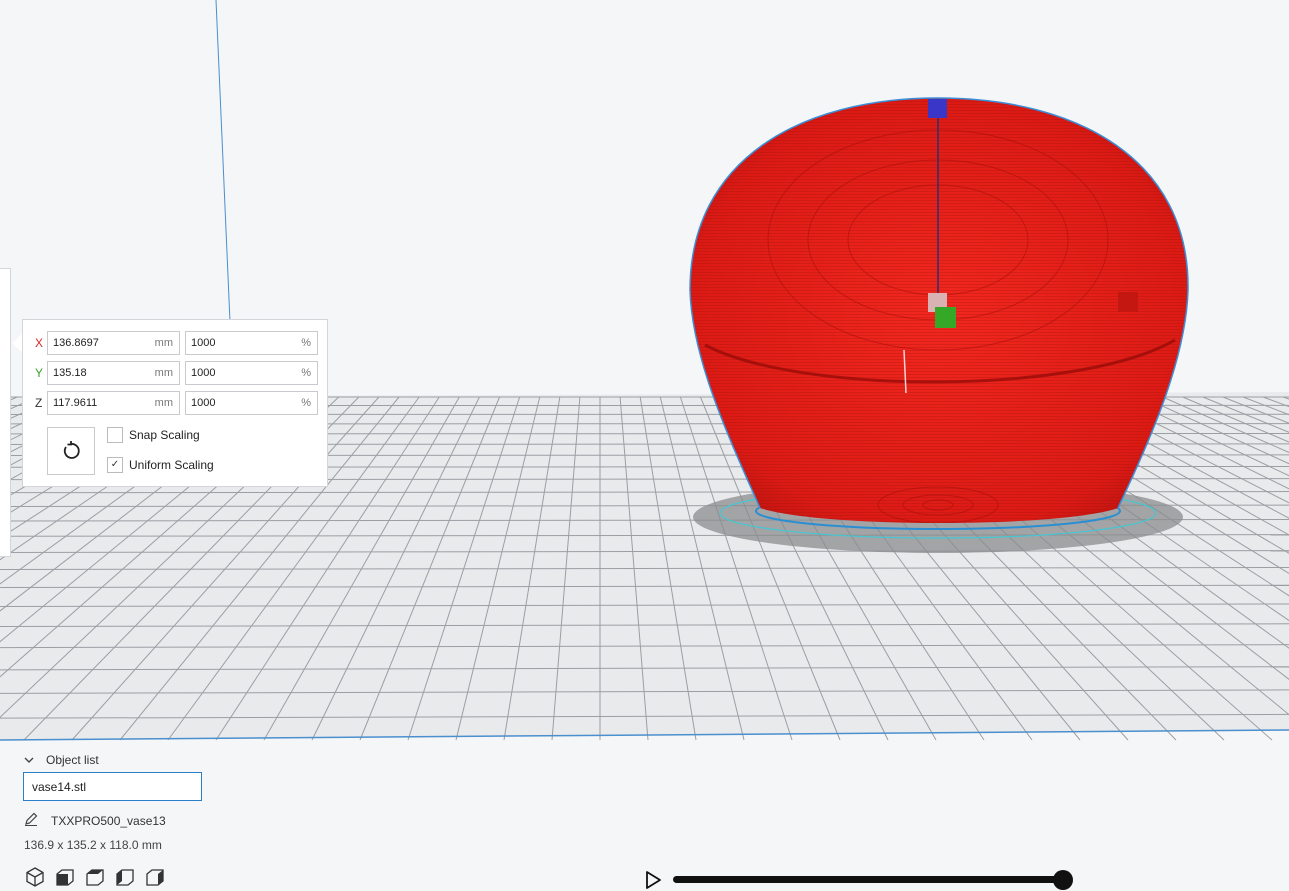 The image size is (1289, 891). What do you see at coordinates (39, 403) in the screenshot?
I see `z-axis-label: Z` at bounding box center [39, 403].